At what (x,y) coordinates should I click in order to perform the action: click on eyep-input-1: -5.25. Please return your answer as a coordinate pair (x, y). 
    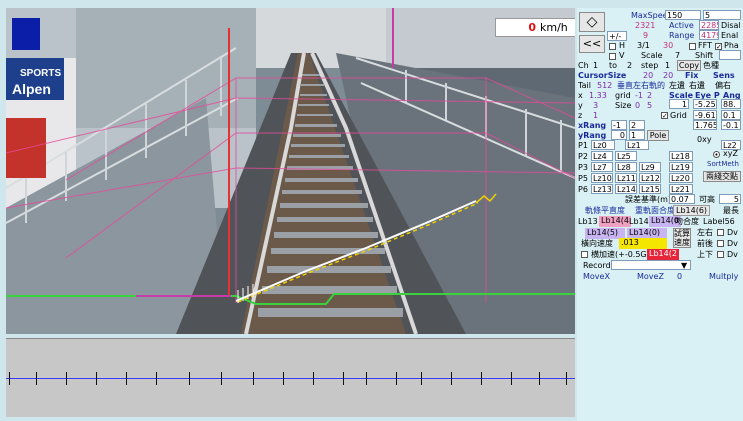
    Looking at the image, I should click on (705, 104).